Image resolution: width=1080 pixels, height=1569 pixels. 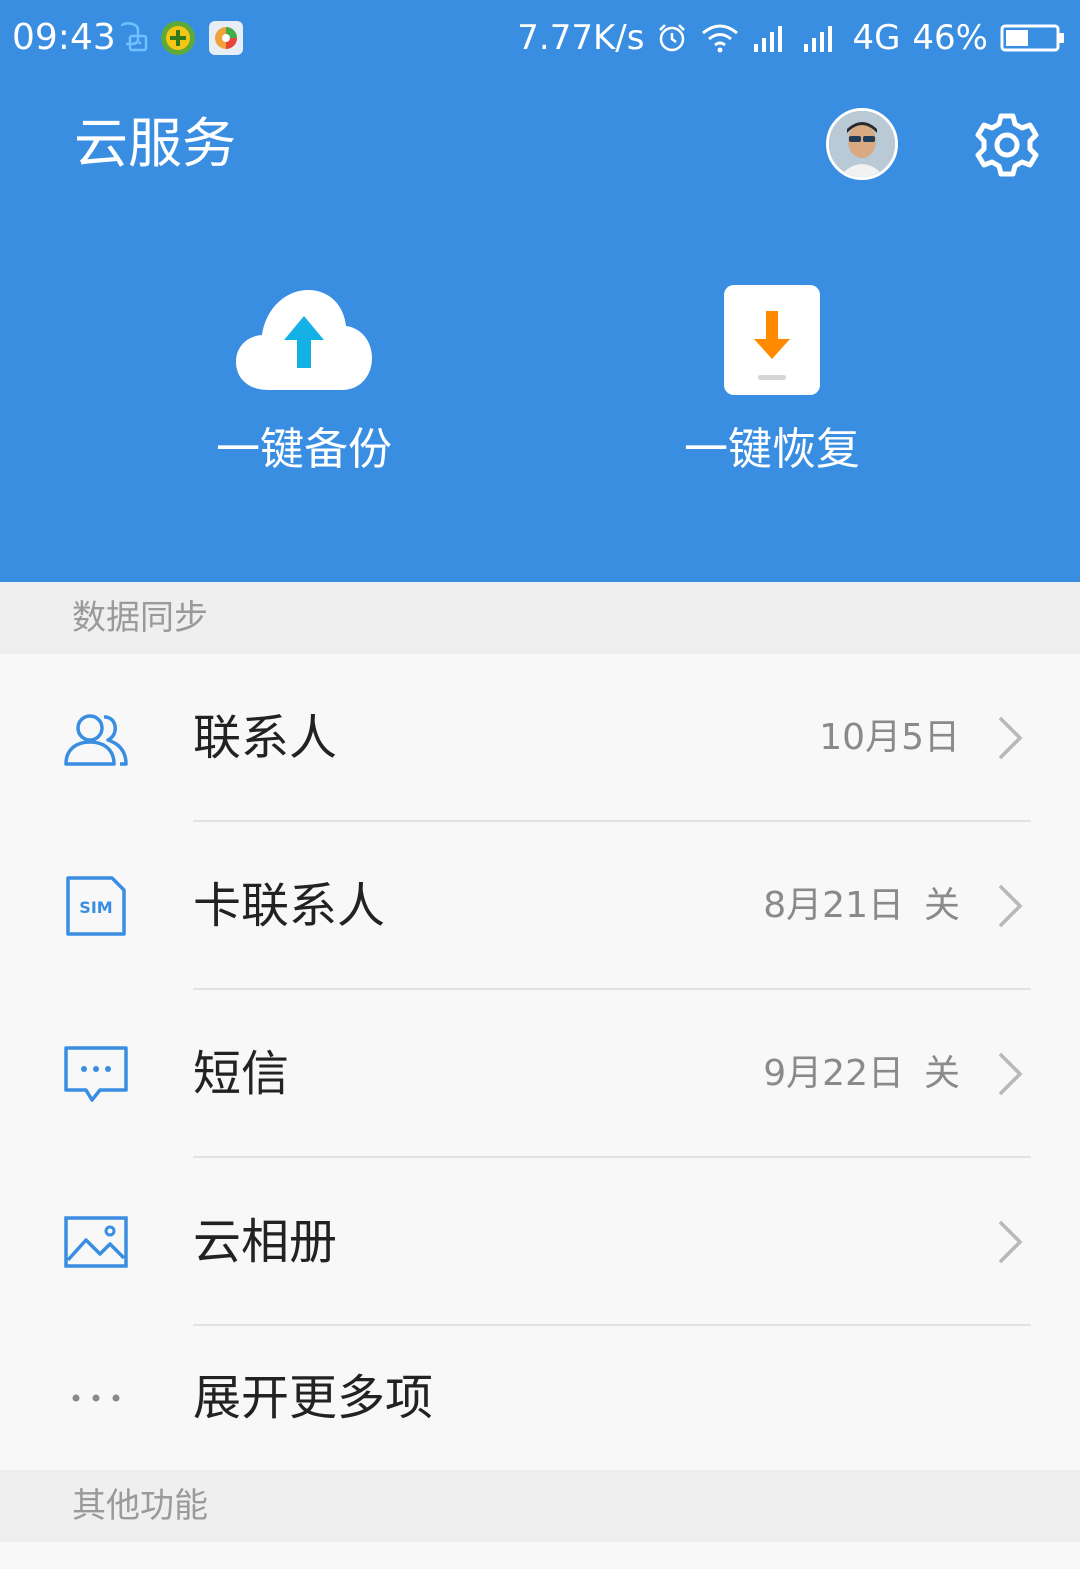 What do you see at coordinates (1032, 38) in the screenshot?
I see `battery-icon` at bounding box center [1032, 38].